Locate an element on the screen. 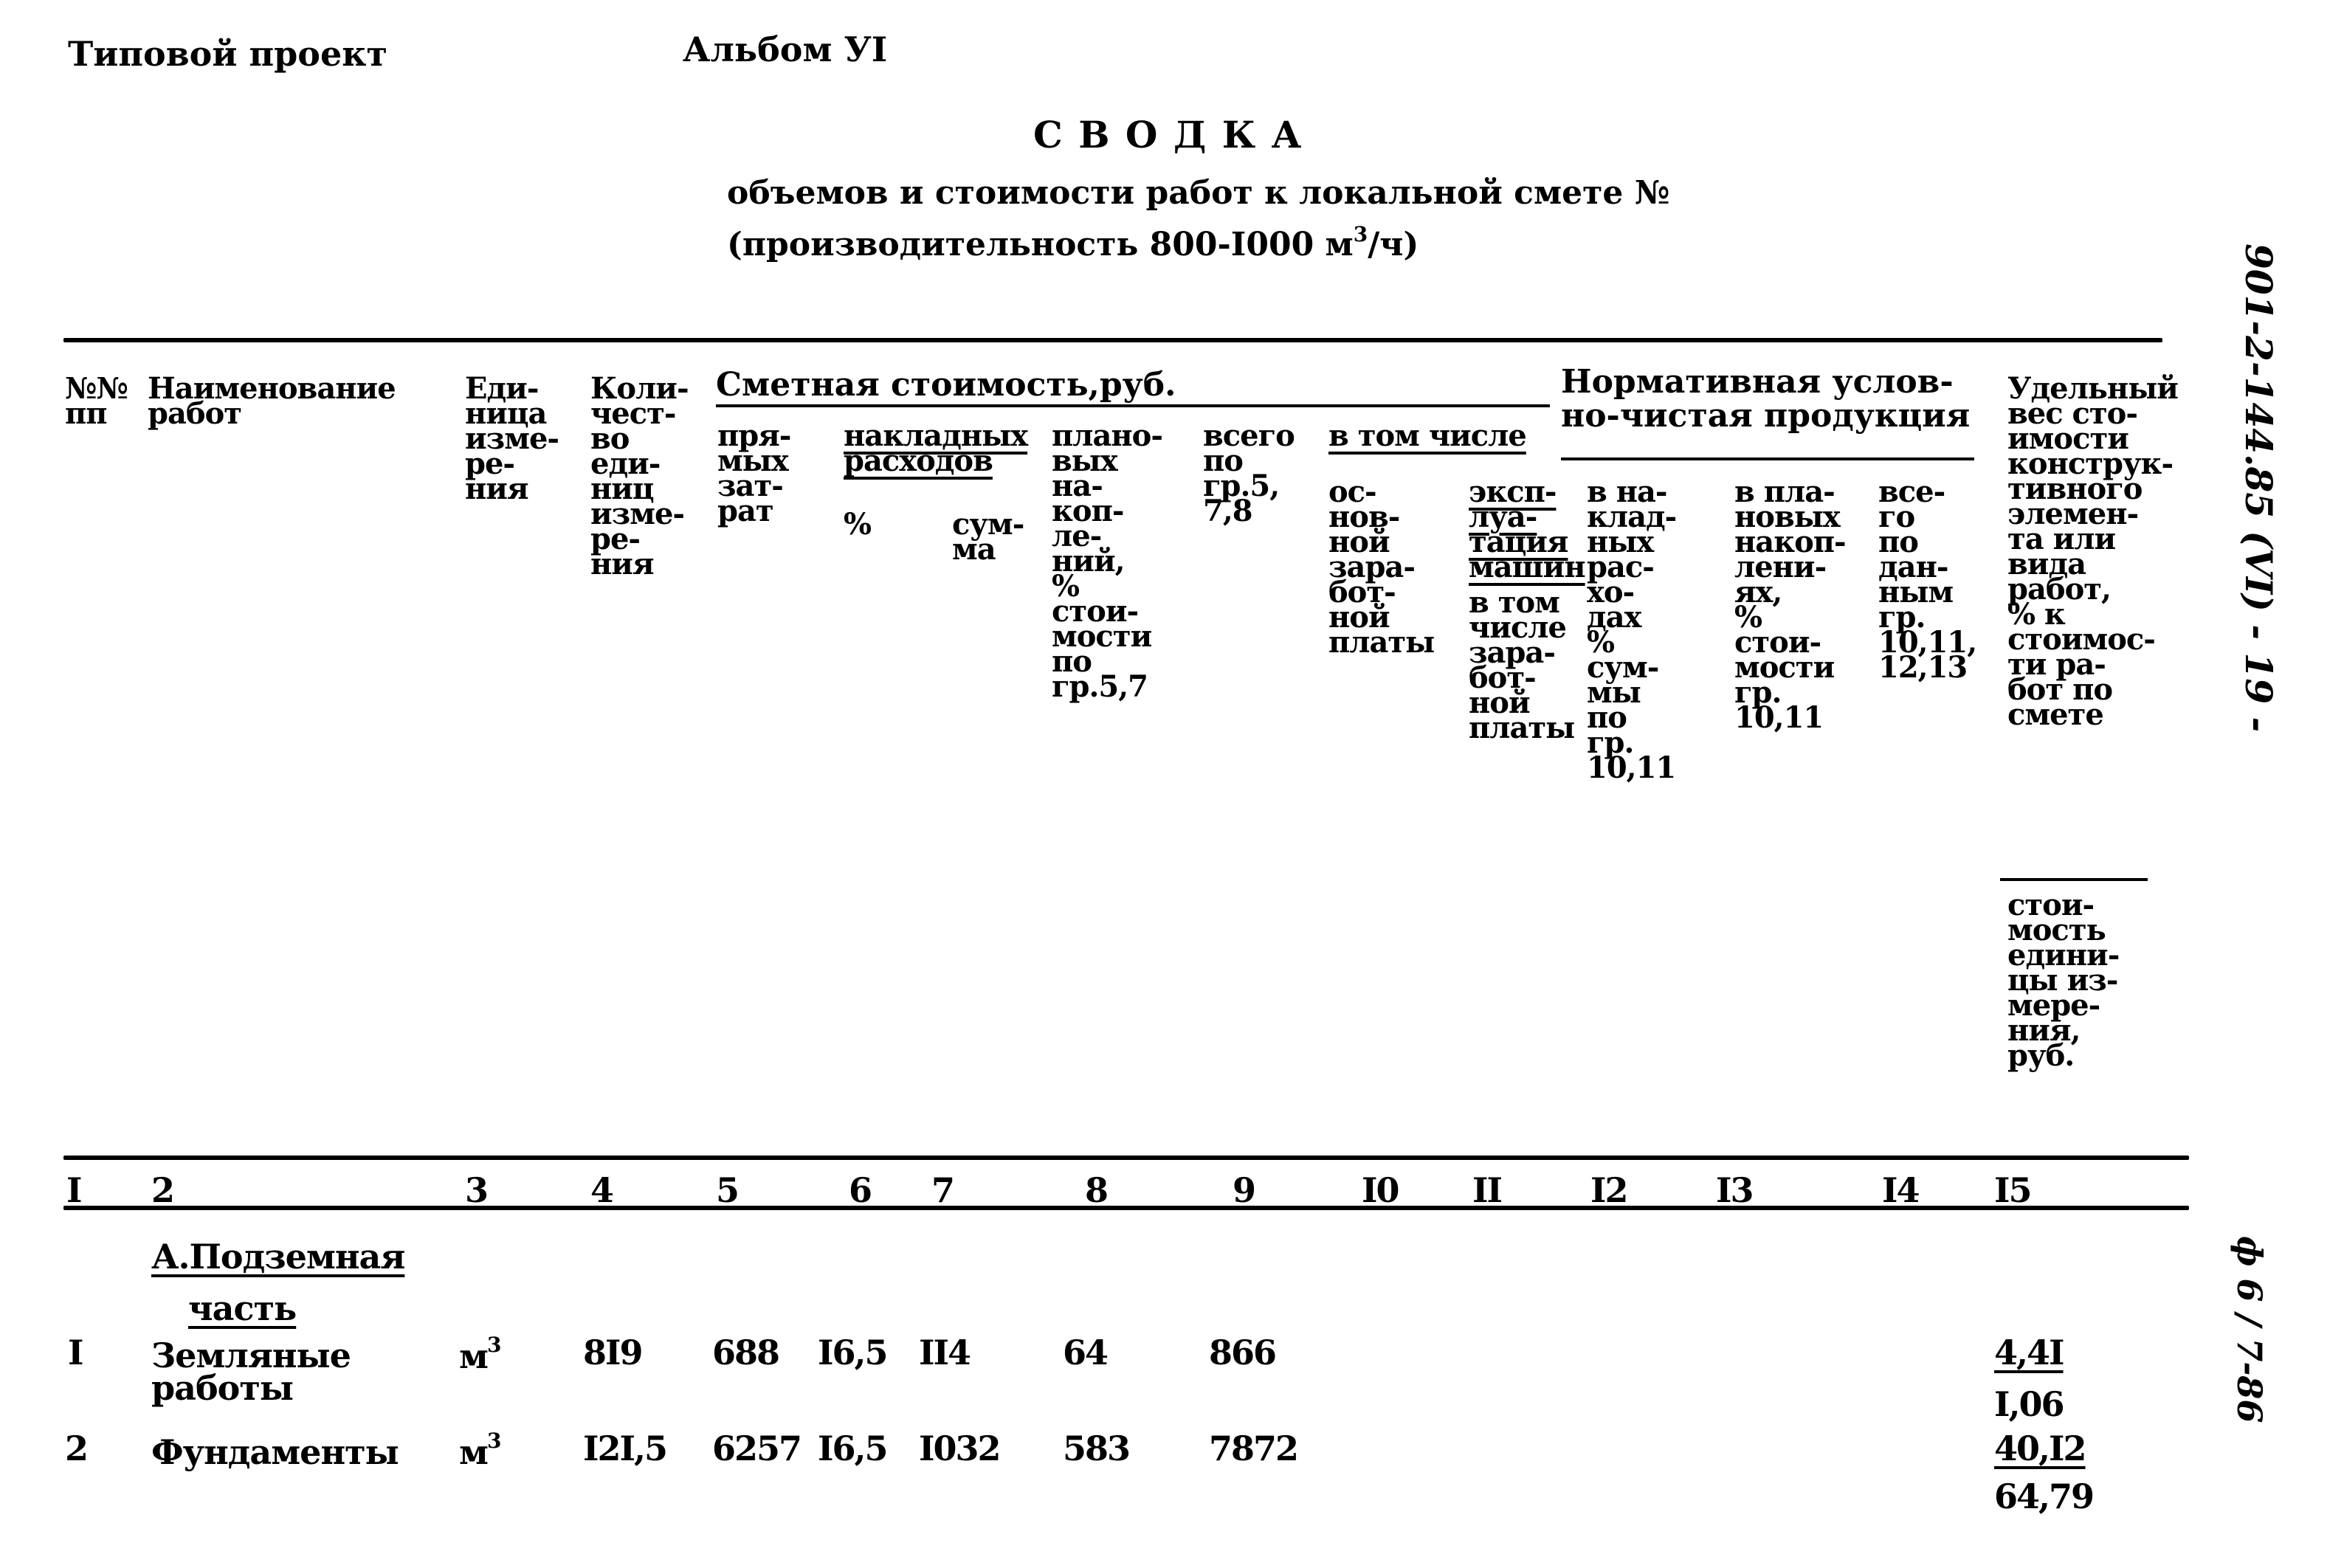 The image size is (2344, 1568). row-number: 2 is located at coordinates (77, 1448).